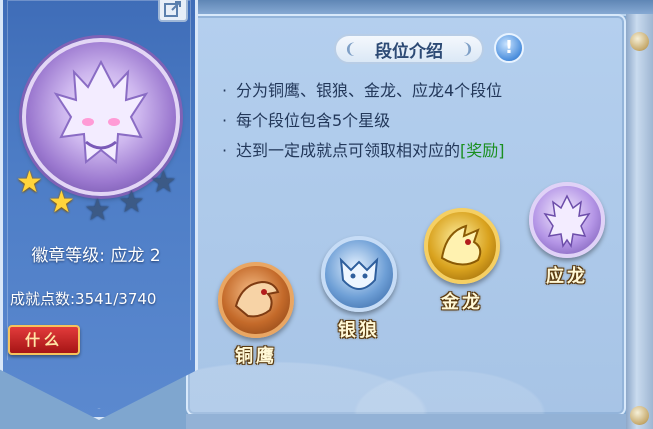 Image resolution: width=653 pixels, height=429 pixels. I want to click on tier-purple-winged-dragon: 应龙, so click(567, 235).